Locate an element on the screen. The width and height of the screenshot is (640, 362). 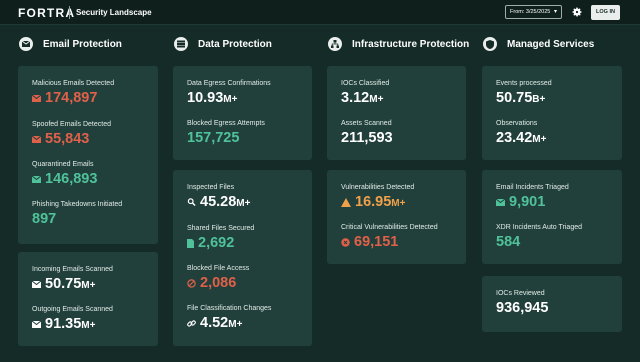
section-data-protection: Data Protection is located at coordinates (223, 44).